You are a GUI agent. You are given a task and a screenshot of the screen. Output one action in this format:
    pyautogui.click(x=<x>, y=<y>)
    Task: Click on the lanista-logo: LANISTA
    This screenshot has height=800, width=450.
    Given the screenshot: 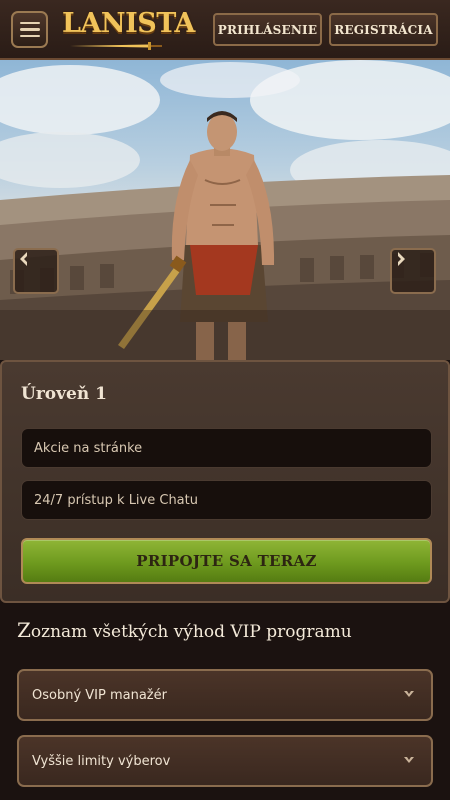 What is the action you would take?
    pyautogui.click(x=128, y=30)
    